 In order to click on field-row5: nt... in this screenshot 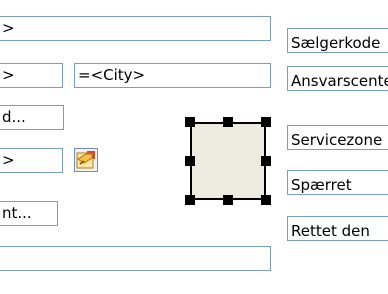, I will do `click(29, 213)`.